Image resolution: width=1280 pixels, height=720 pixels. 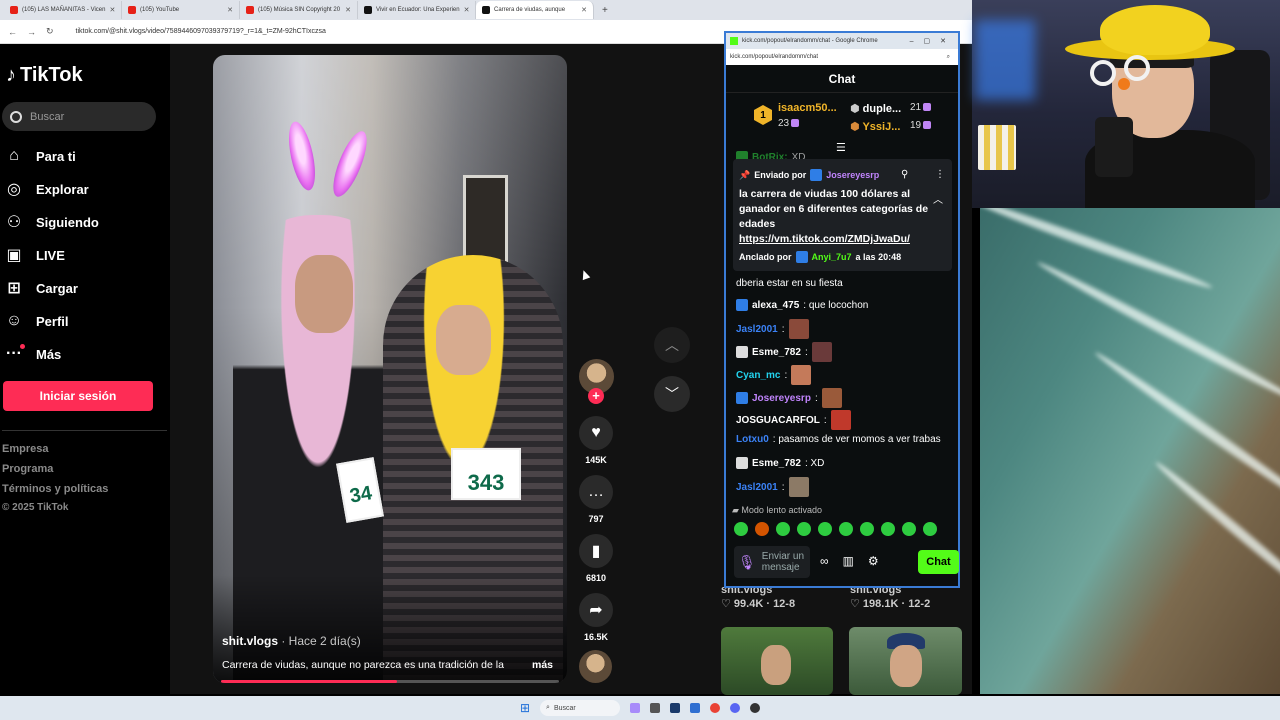 I want to click on task-view-icon, so click(x=635, y=708).